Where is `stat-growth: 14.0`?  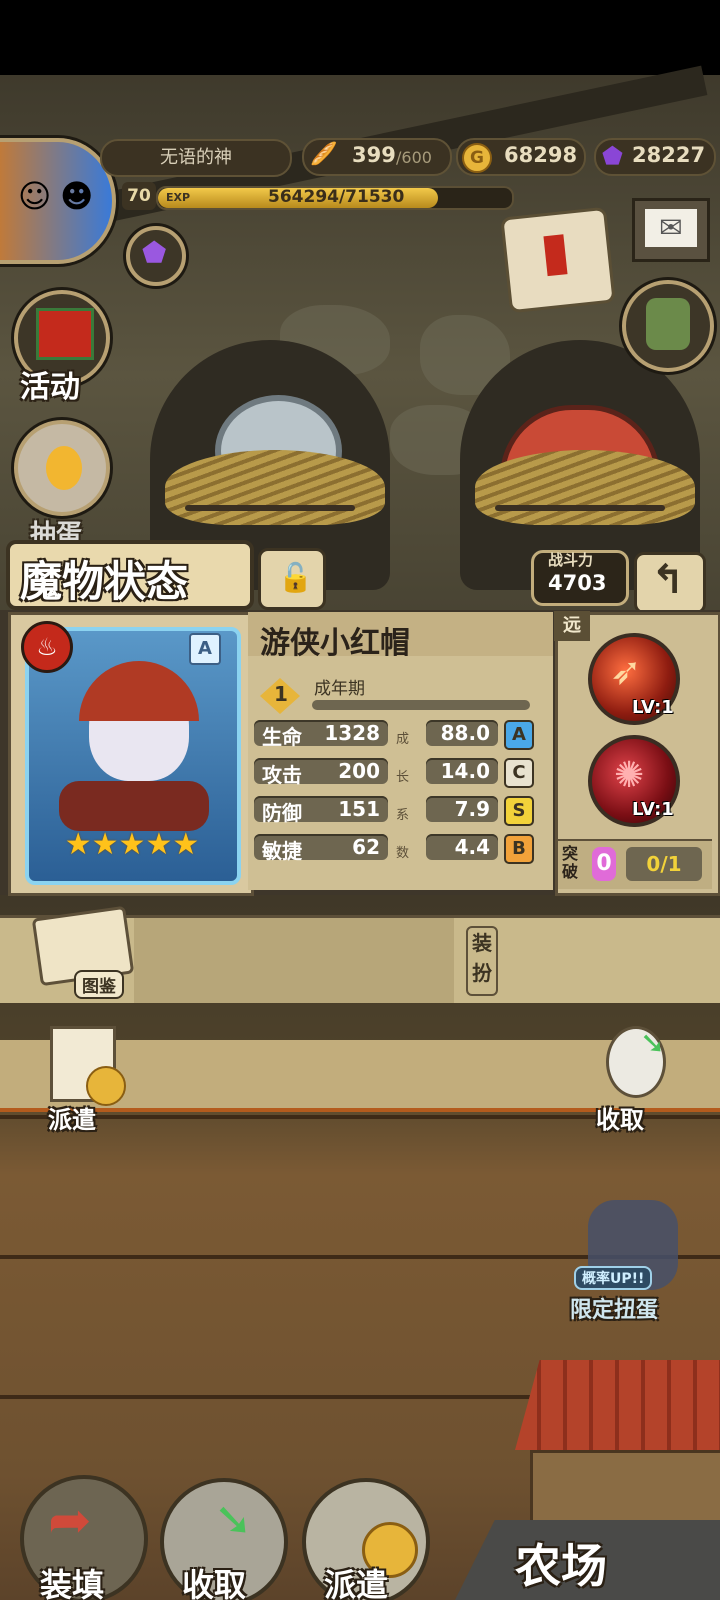
stat-growth: 14.0 is located at coordinates (465, 771).